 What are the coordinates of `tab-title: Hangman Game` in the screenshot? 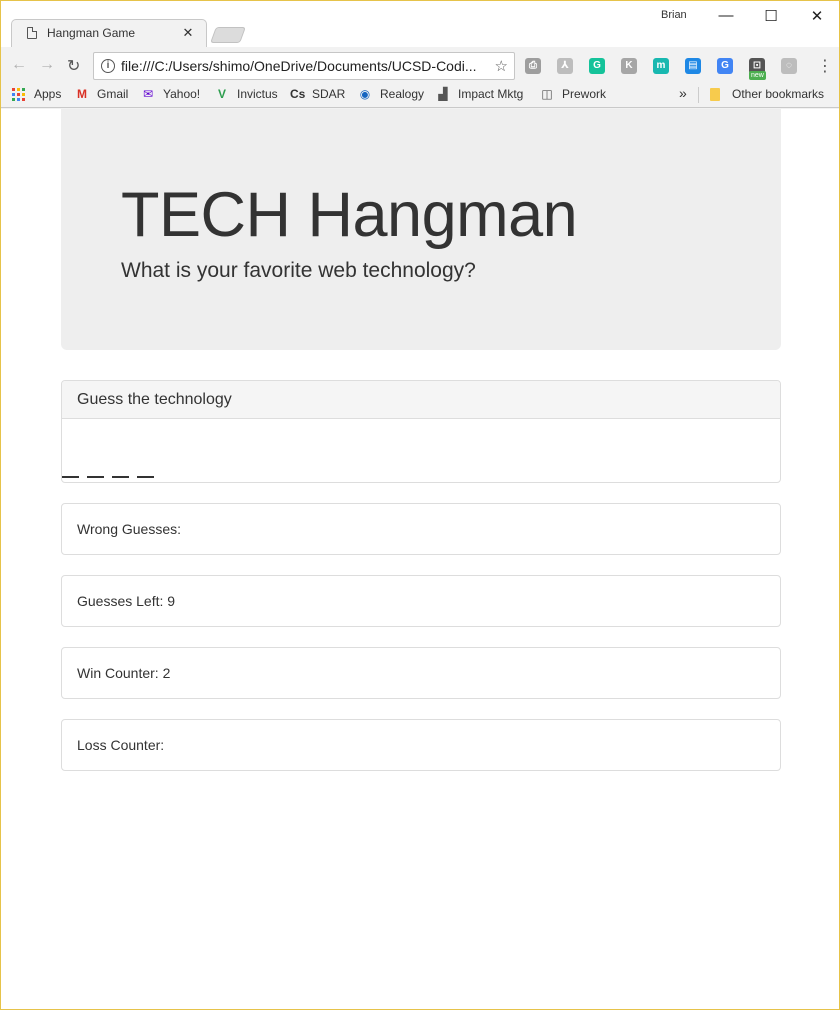 It's located at (91, 33).